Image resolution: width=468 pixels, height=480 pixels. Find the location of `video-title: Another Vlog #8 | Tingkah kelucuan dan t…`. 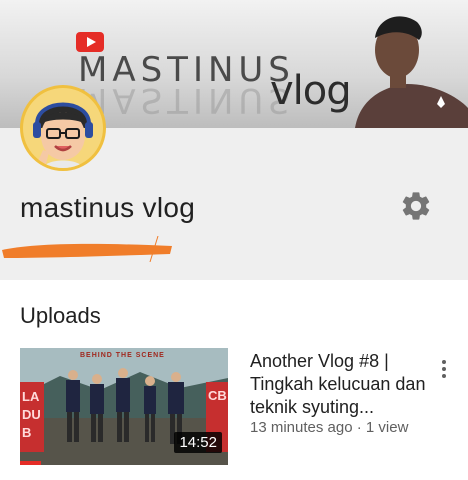

video-title: Another Vlog #8 | Tingkah kelucuan dan t… is located at coordinates (338, 384).